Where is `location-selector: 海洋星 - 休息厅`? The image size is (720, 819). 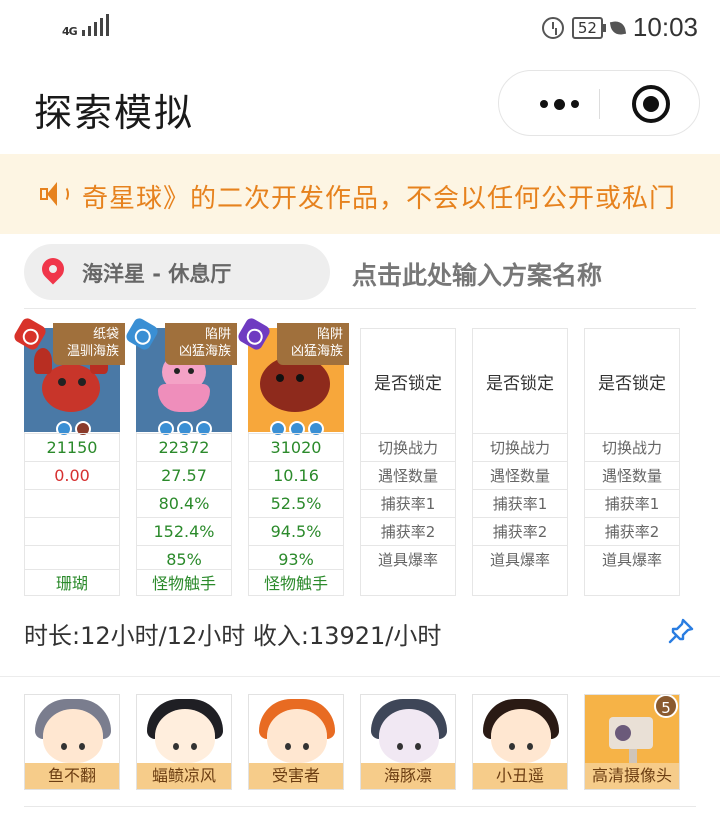 location-selector: 海洋星 - 休息厅 is located at coordinates (177, 272).